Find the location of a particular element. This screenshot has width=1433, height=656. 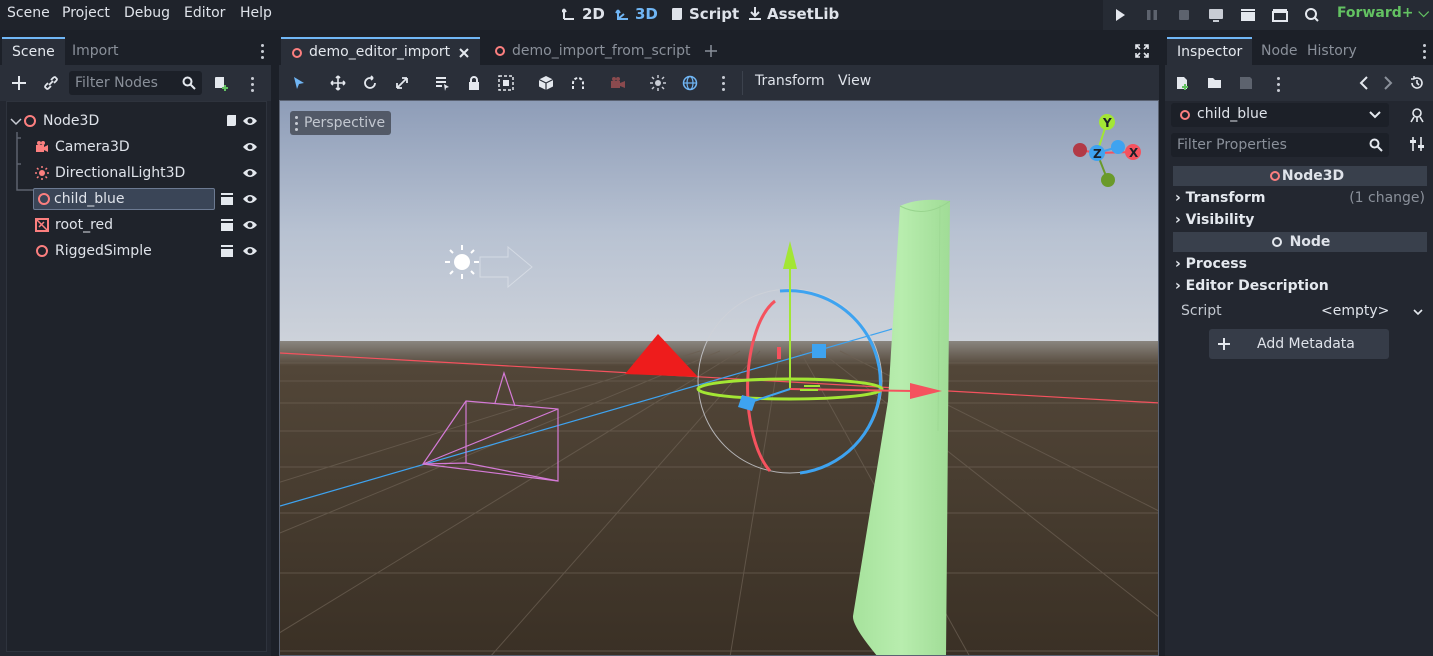

group-icon is located at coordinates (506, 83).